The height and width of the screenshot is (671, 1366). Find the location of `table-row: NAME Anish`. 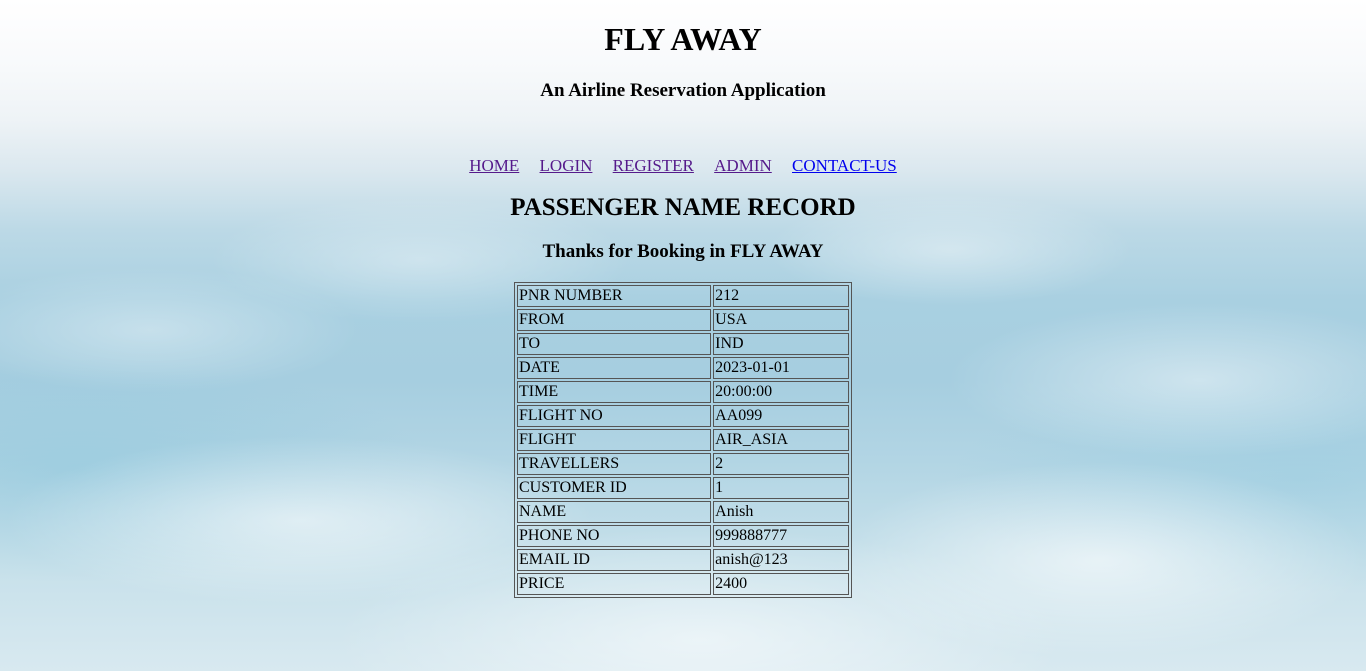

table-row: NAME Anish is located at coordinates (683, 512).